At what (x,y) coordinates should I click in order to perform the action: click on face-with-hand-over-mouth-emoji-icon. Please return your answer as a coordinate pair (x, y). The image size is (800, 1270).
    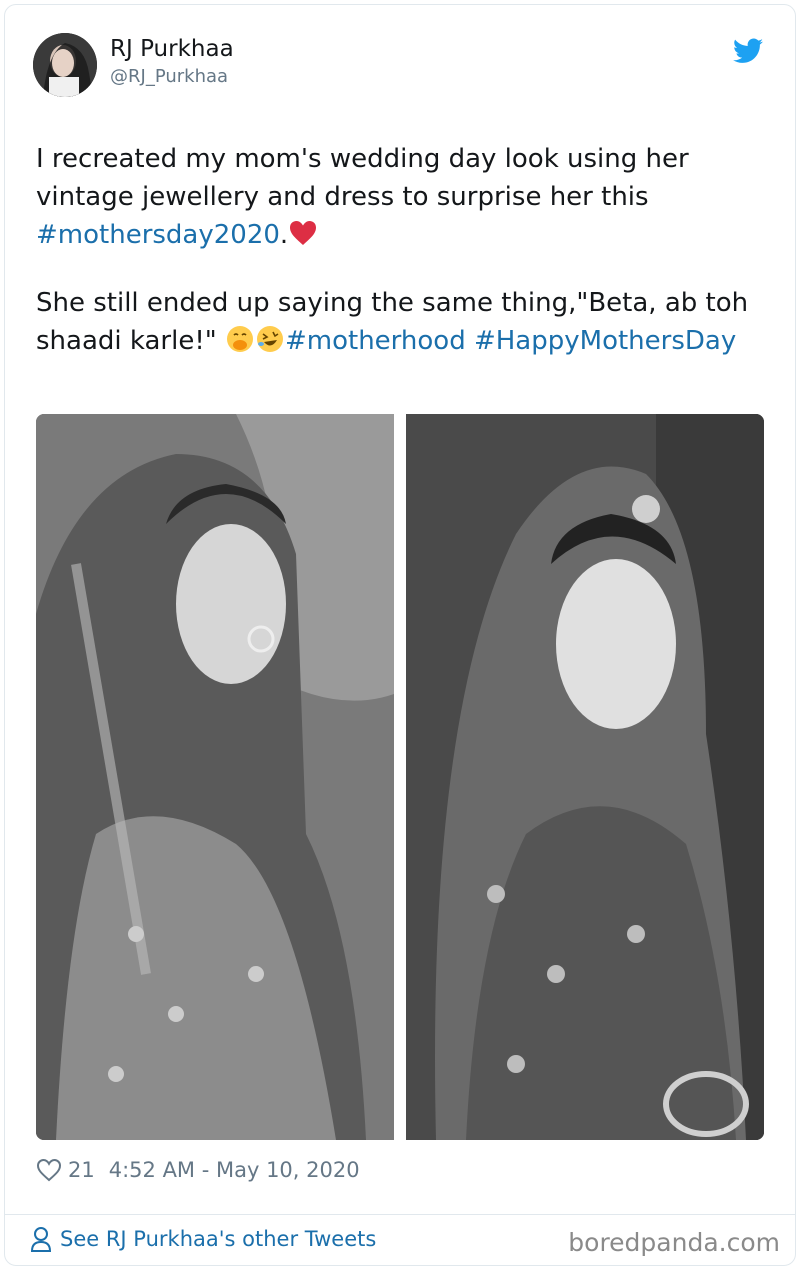
    Looking at the image, I should click on (240, 339).